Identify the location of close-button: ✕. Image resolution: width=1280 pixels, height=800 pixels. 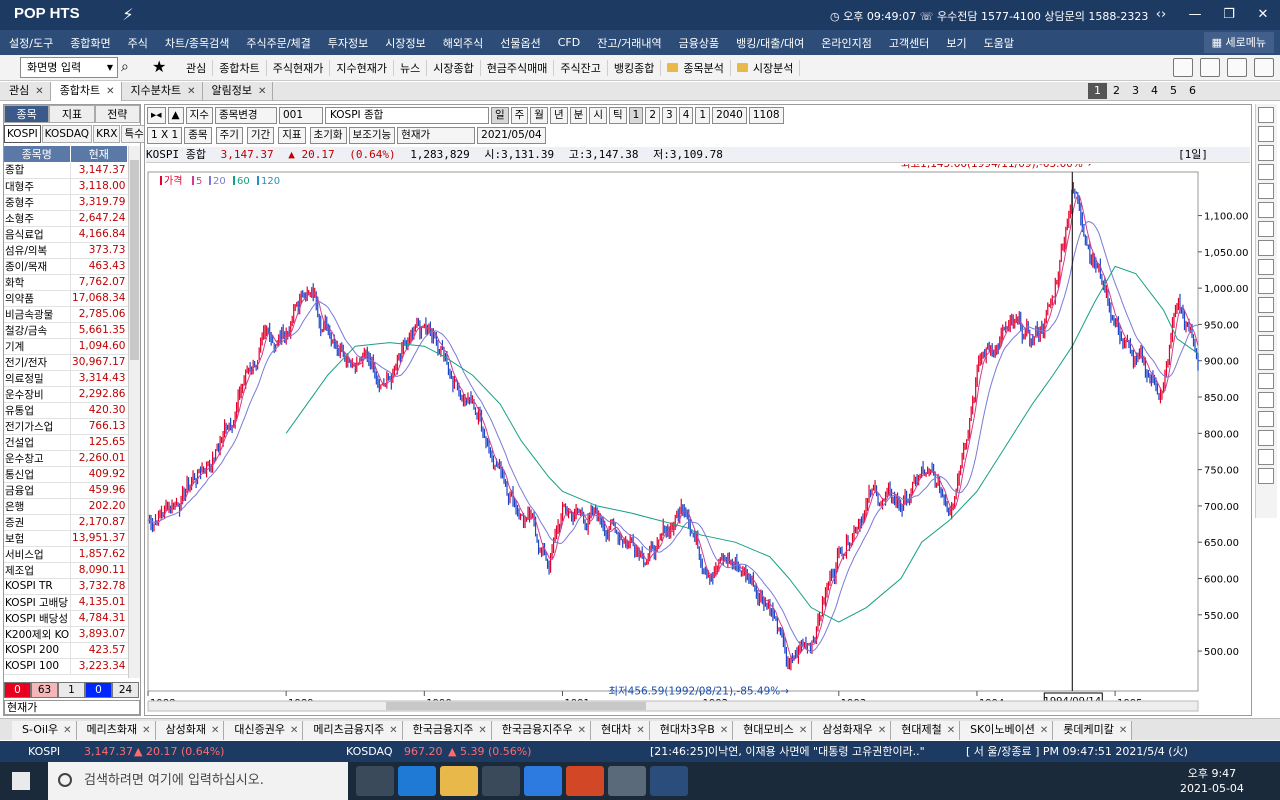
(1263, 15).